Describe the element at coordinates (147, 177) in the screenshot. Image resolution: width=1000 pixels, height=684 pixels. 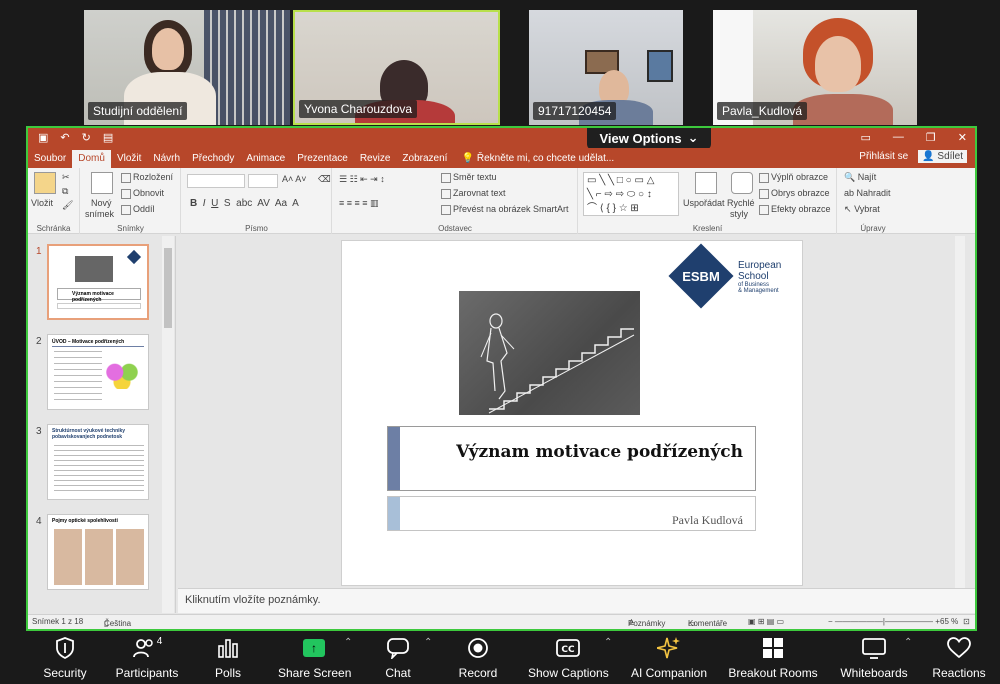
I see `layout-button: Rozložení` at that location.